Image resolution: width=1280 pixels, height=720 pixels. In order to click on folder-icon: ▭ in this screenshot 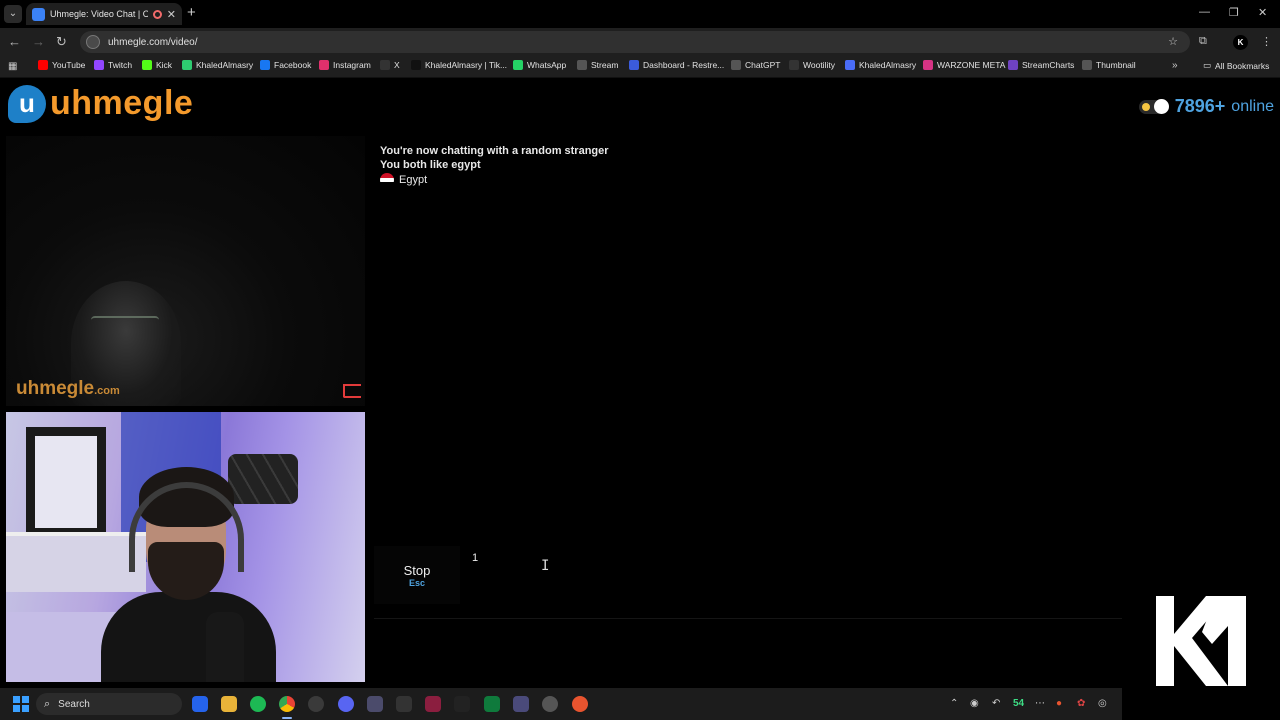, I will do `click(1207, 65)`.